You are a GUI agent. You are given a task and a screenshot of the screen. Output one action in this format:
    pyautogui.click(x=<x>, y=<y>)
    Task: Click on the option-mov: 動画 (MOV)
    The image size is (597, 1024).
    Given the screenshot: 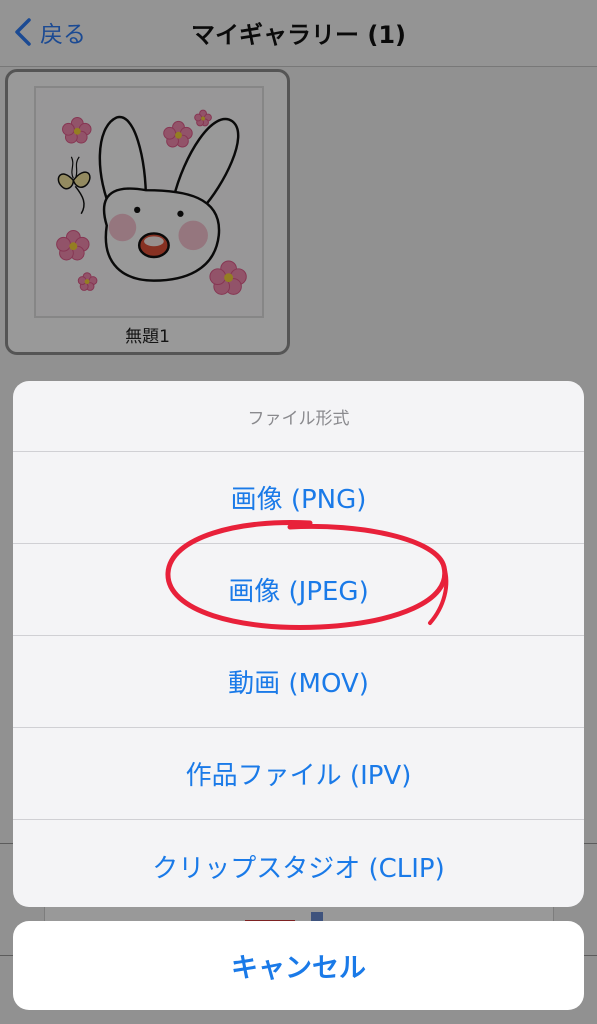 What is the action you would take?
    pyautogui.click(x=298, y=682)
    